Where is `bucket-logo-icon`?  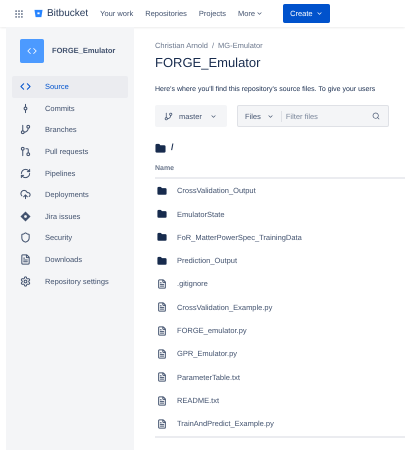
bucket-logo-icon is located at coordinates (38, 13).